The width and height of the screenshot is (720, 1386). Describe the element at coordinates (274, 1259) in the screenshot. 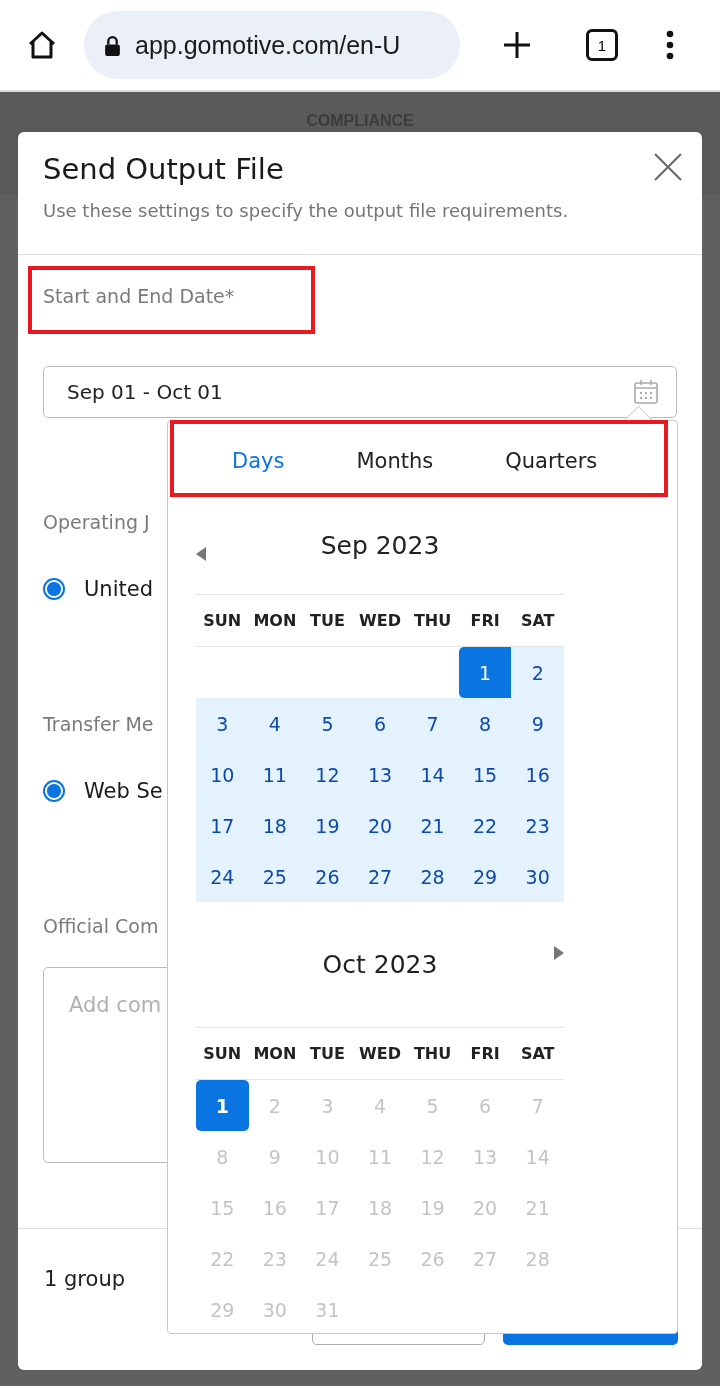

I see `day-cell-text: 23` at that location.